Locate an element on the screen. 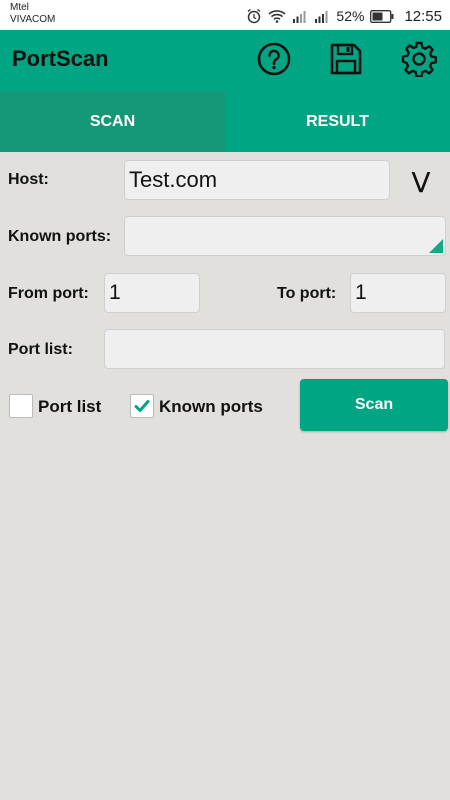 This screenshot has width=450, height=800. status-icons: 52% 12:55 is located at coordinates (344, 16).